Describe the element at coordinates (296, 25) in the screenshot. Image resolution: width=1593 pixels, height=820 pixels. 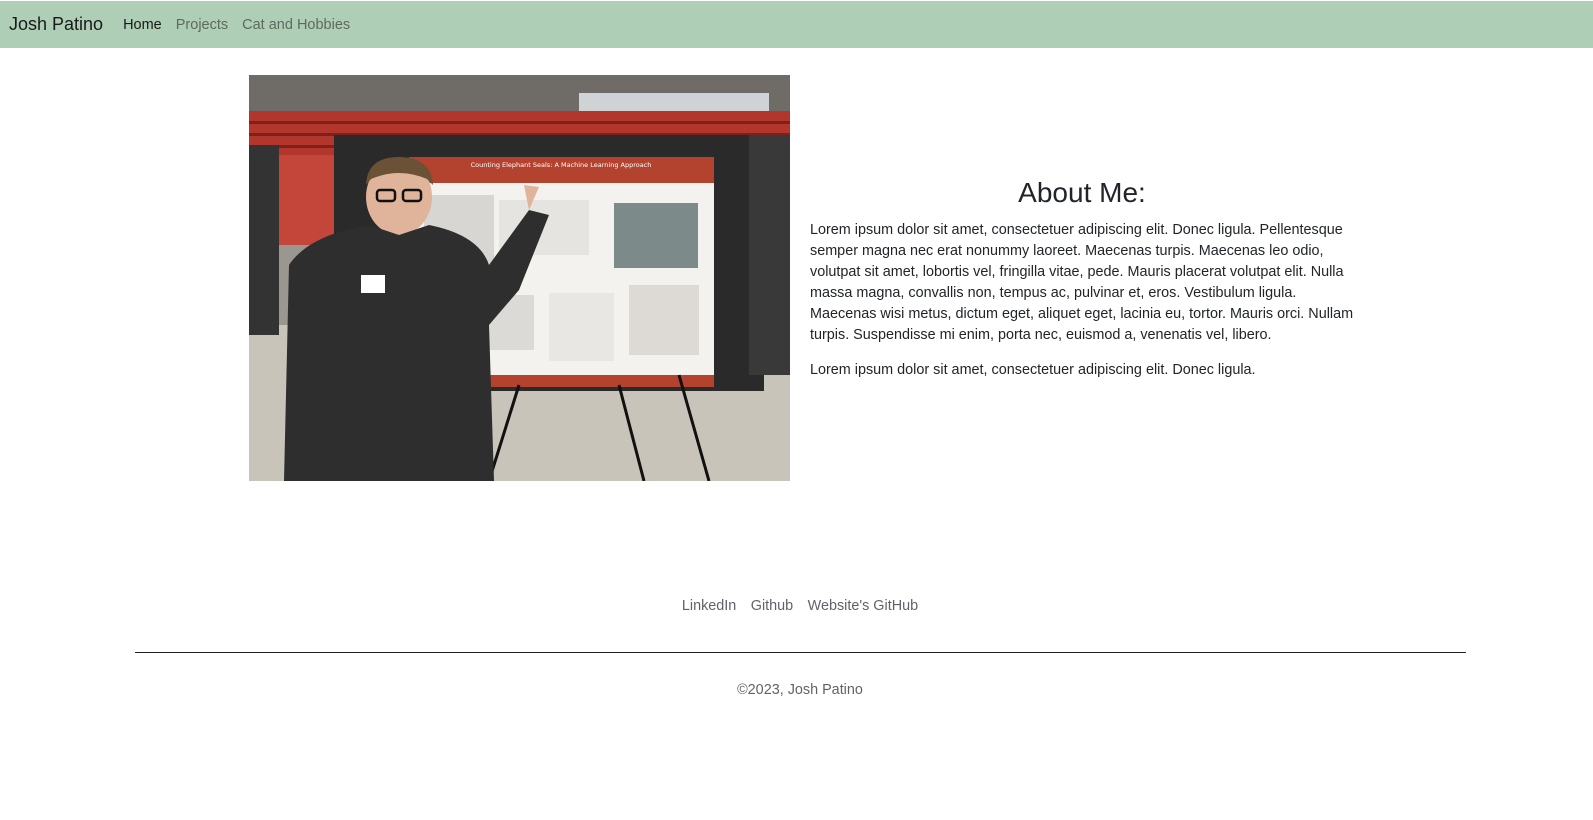
I see `nav-link-cat-and-hobbies: Cat and Hobbies` at that location.